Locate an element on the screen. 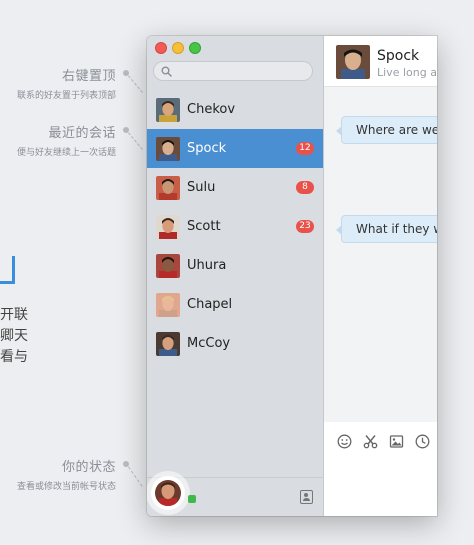 The height and width of the screenshot is (545, 474). contacts-book-icon is located at coordinates (306, 497).